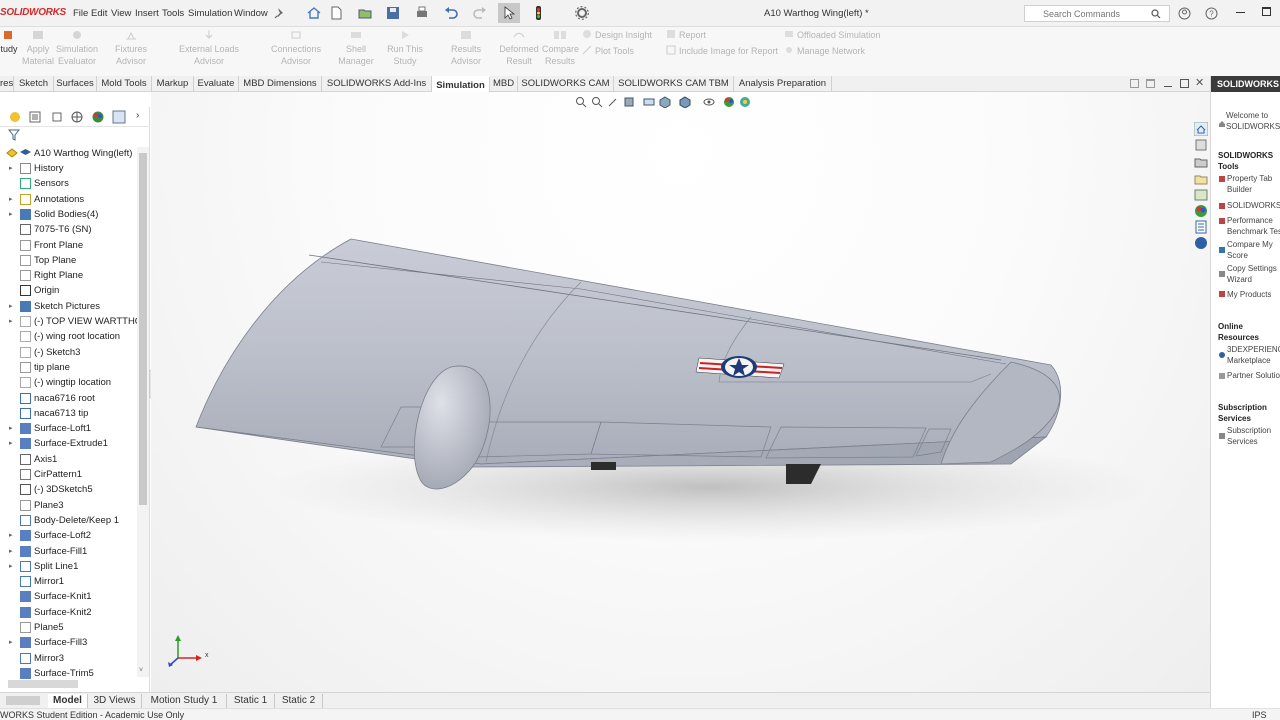  Describe the element at coordinates (68, 367) in the screenshot. I see `tree-item: tip plane` at that location.